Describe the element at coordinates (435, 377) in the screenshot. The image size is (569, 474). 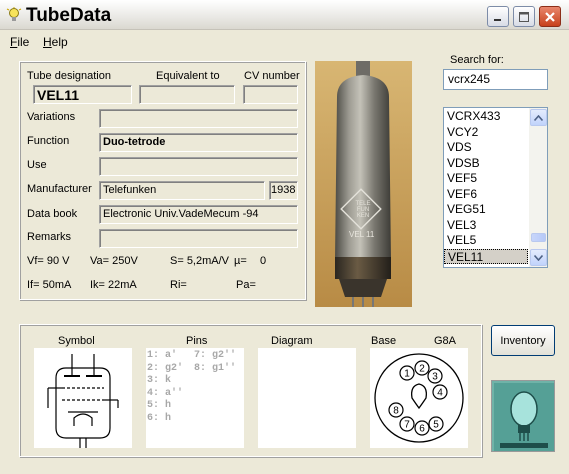
I see `base-pin-number: 3` at that location.